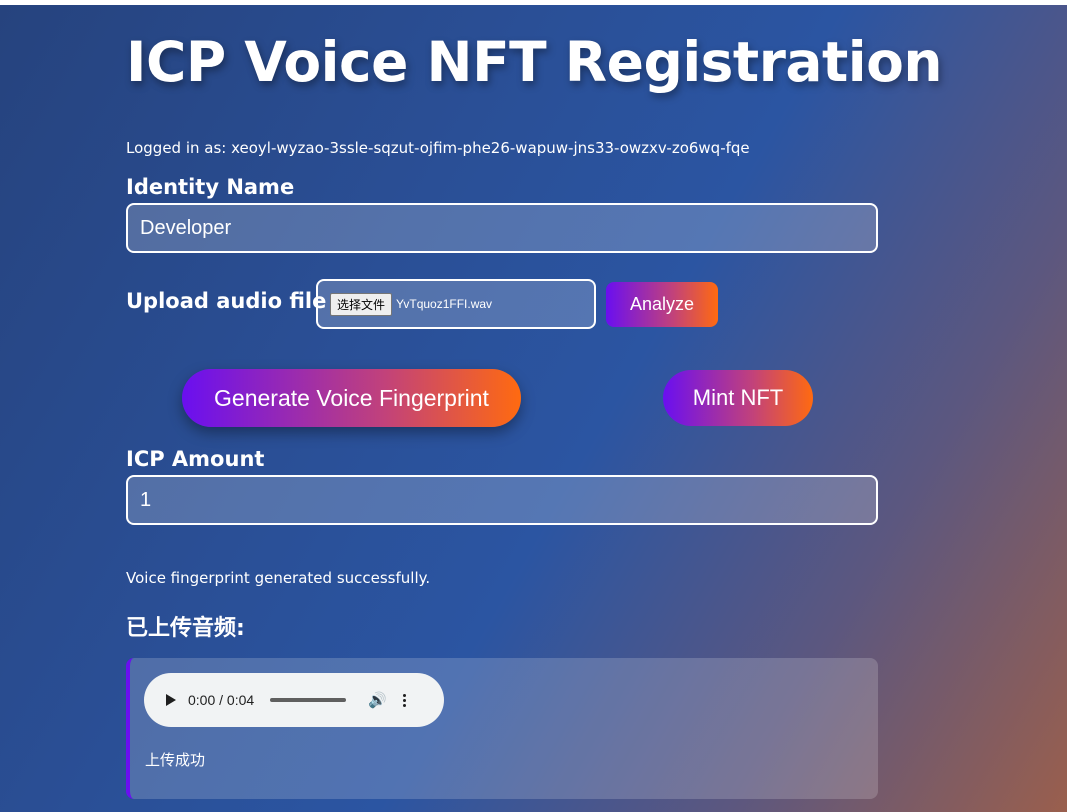  What do you see at coordinates (662, 304) in the screenshot?
I see `analyze-button: Analyze` at bounding box center [662, 304].